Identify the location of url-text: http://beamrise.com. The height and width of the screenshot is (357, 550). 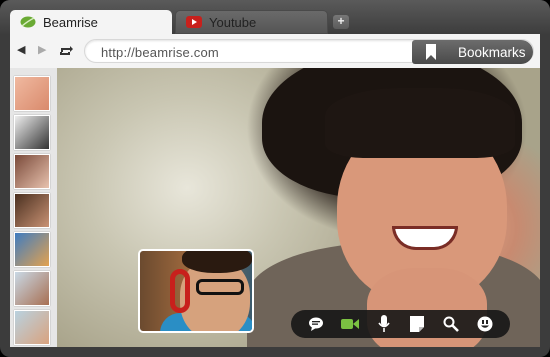
(160, 52).